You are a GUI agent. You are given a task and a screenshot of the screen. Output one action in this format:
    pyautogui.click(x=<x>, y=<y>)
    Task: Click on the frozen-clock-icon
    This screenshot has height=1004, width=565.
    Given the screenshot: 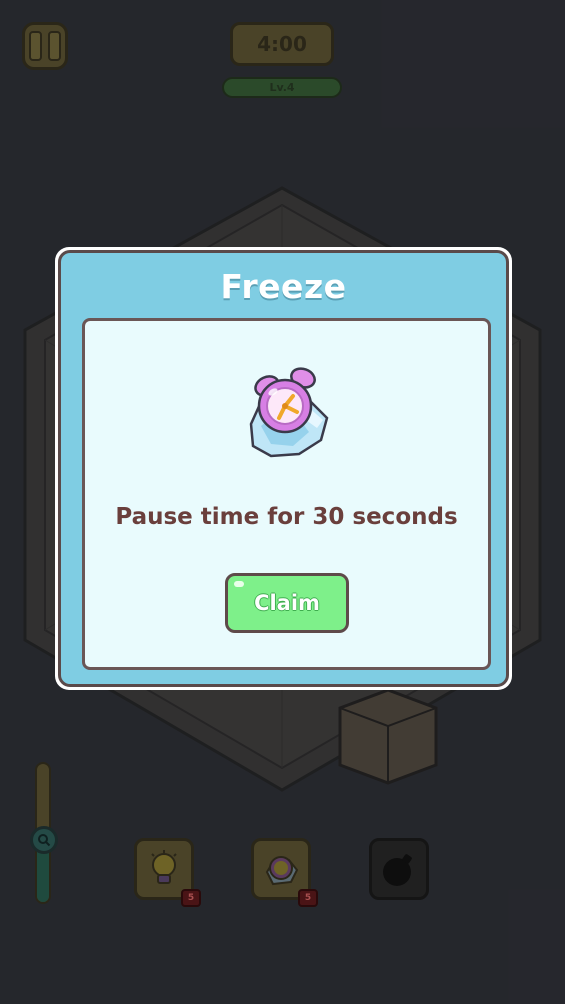 What is the action you would take?
    pyautogui.click(x=282, y=871)
    